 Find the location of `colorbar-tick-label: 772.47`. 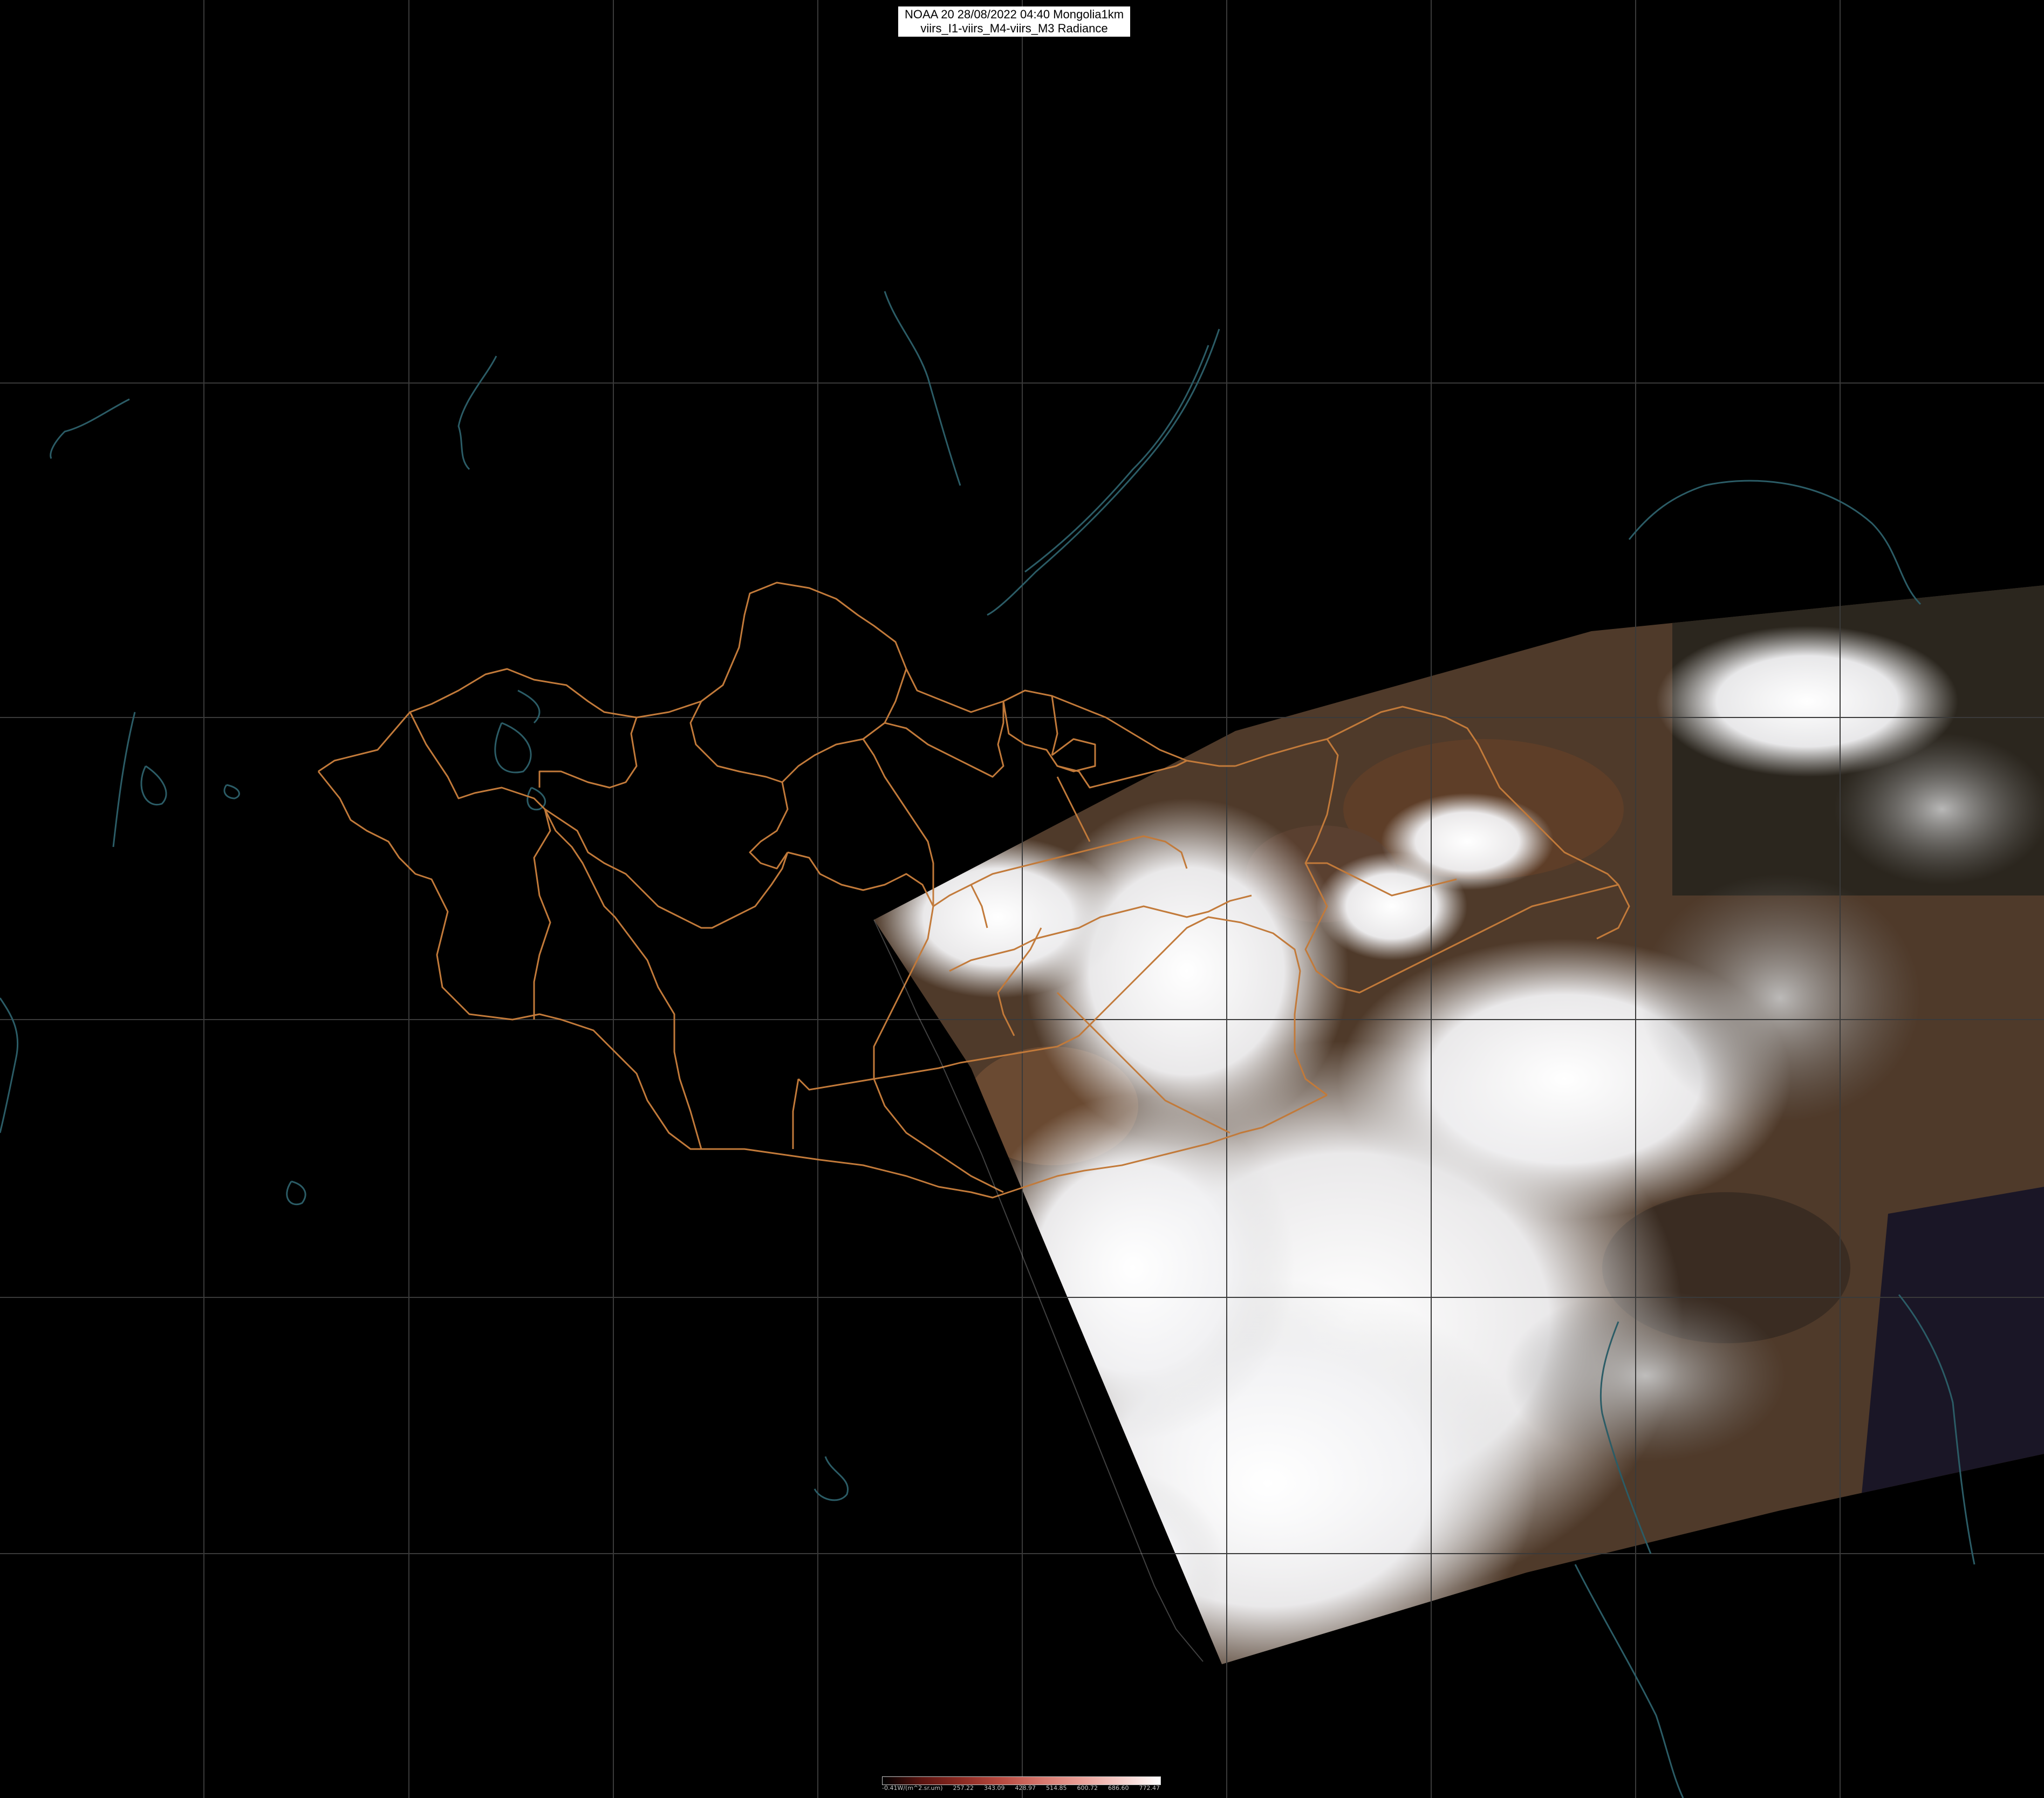

colorbar-tick-label: 772.47 is located at coordinates (1149, 1788).